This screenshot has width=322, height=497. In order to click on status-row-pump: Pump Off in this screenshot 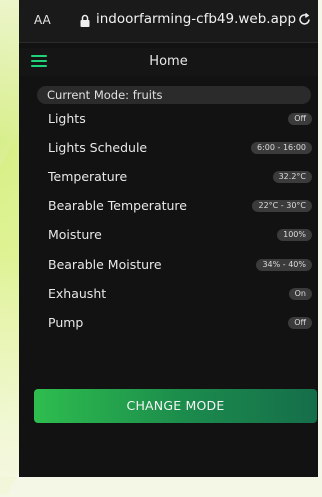, I will do `click(168, 323)`.